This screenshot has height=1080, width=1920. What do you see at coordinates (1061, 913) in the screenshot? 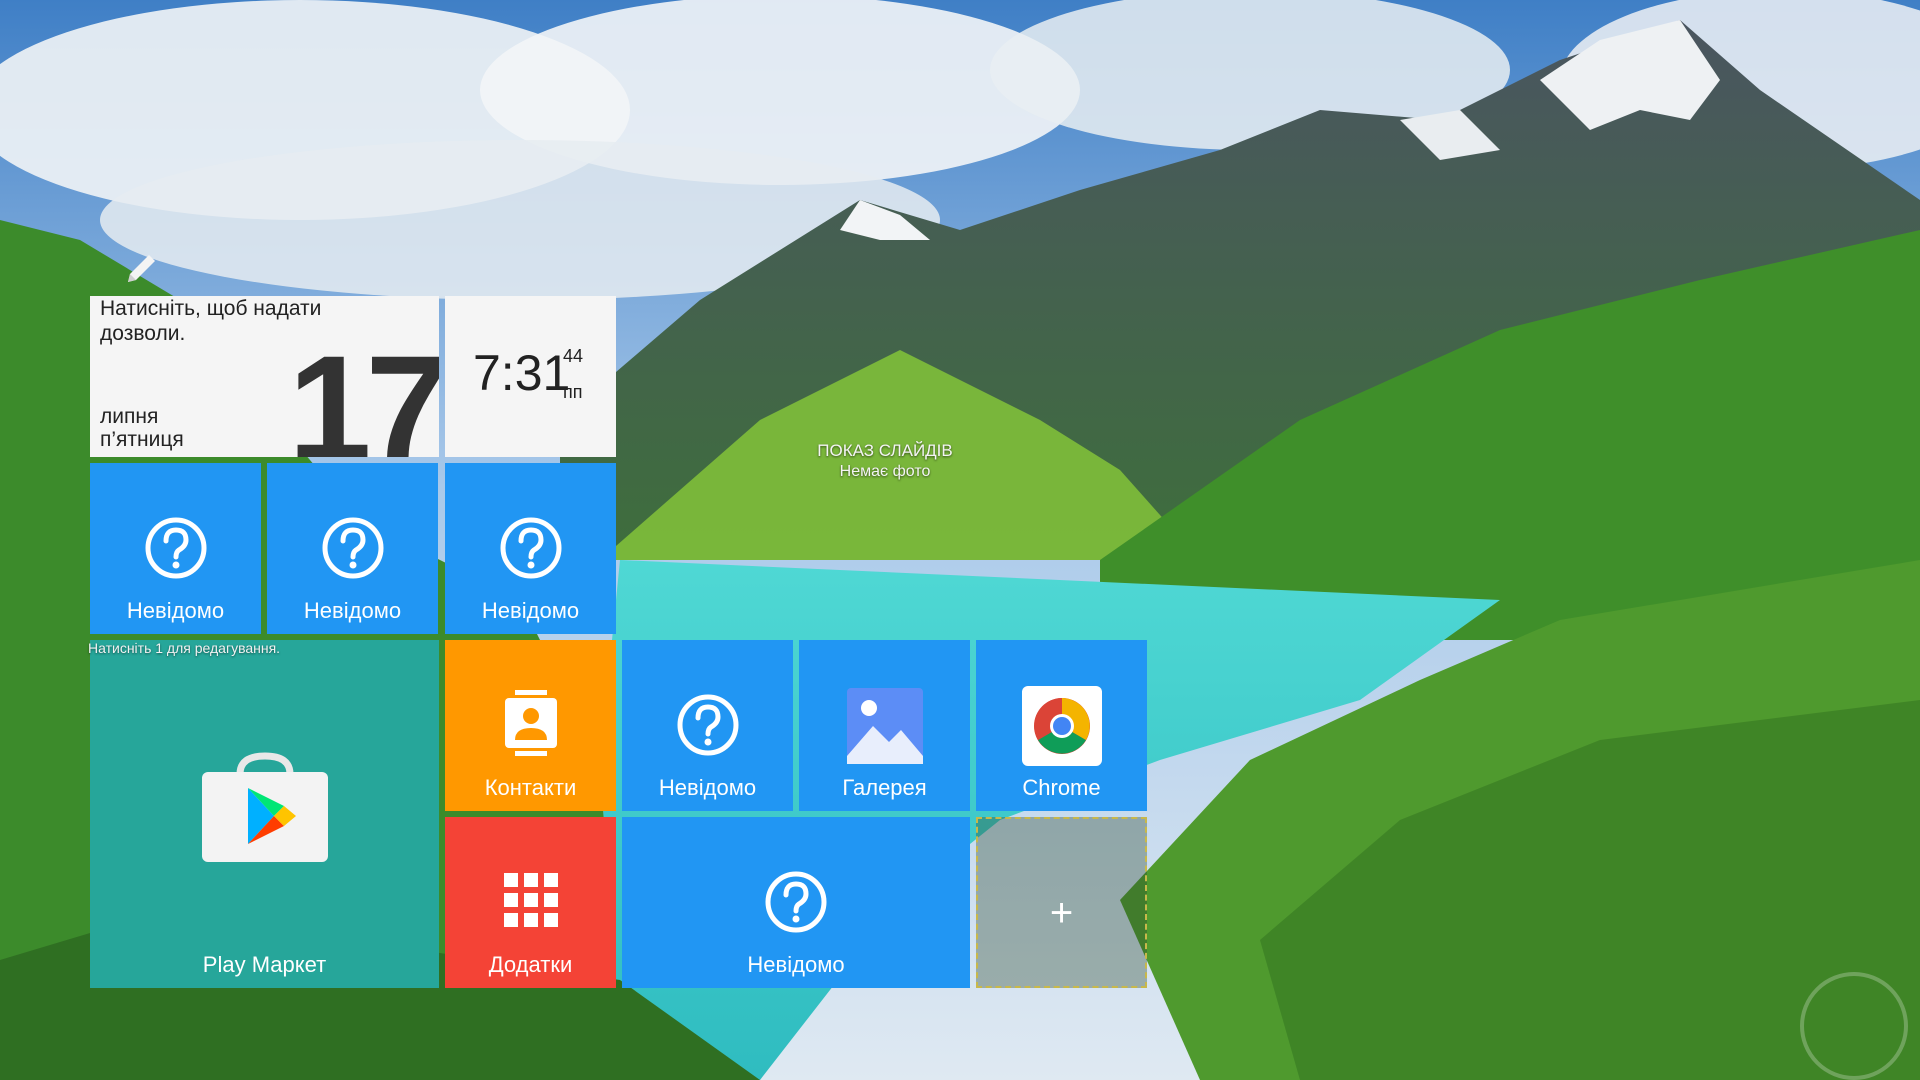
I see `plus-icon: +` at bounding box center [1061, 913].